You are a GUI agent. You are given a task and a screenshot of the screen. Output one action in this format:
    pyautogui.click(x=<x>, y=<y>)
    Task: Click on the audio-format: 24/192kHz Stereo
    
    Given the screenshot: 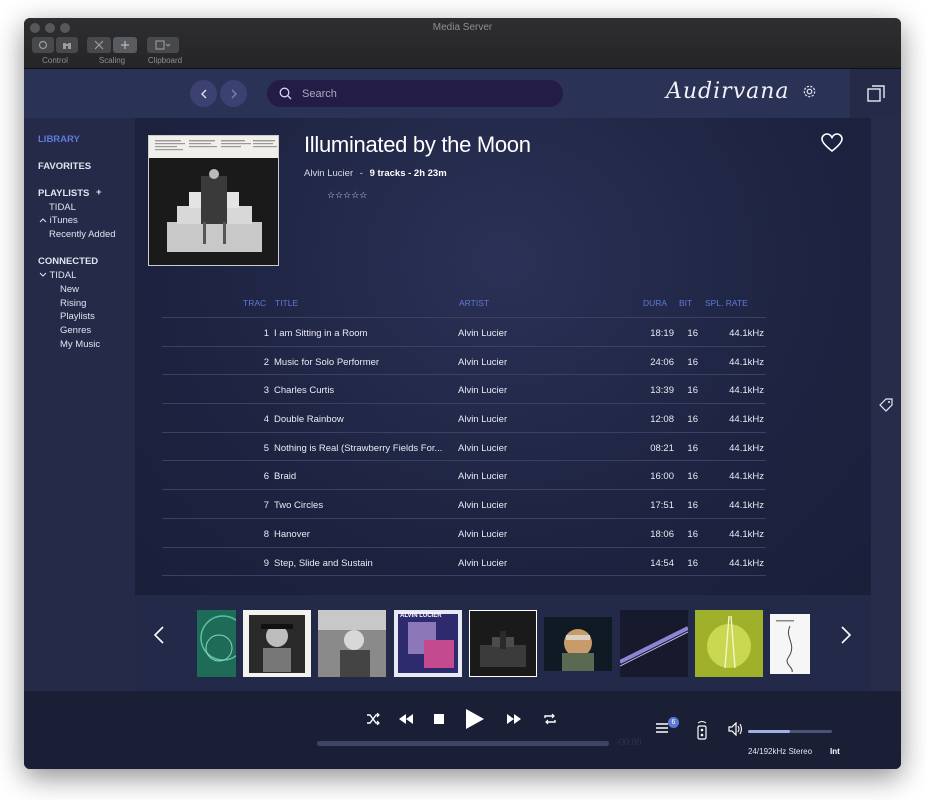 What is the action you would take?
    pyautogui.click(x=780, y=751)
    